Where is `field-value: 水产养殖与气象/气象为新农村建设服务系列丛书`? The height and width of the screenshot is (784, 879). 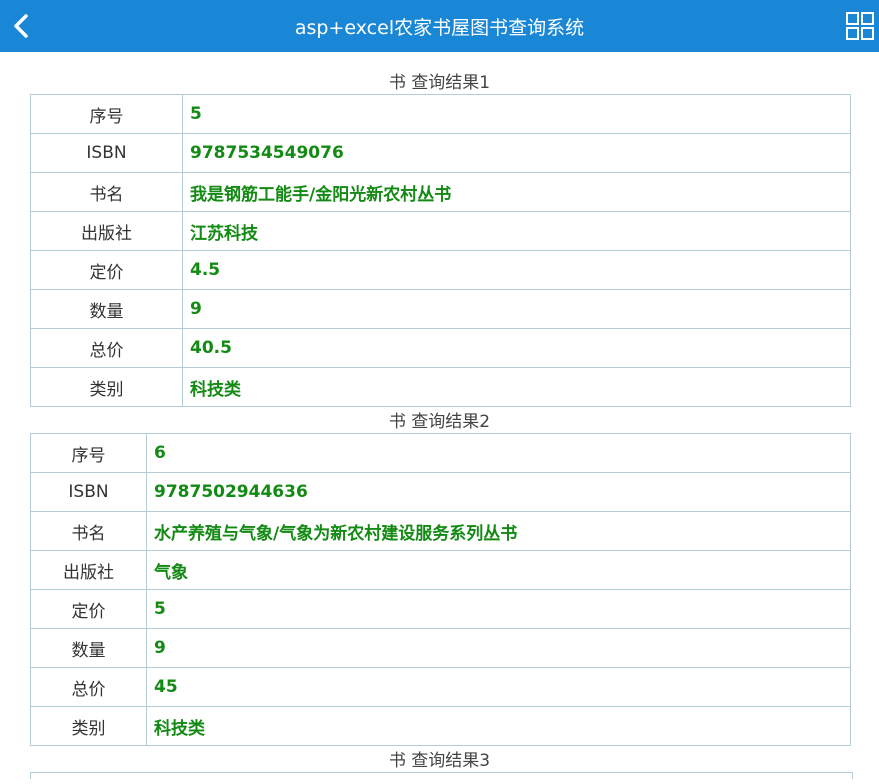
field-value: 水产养殖与气象/气象为新农村建设服务系列丛书 is located at coordinates (498, 531).